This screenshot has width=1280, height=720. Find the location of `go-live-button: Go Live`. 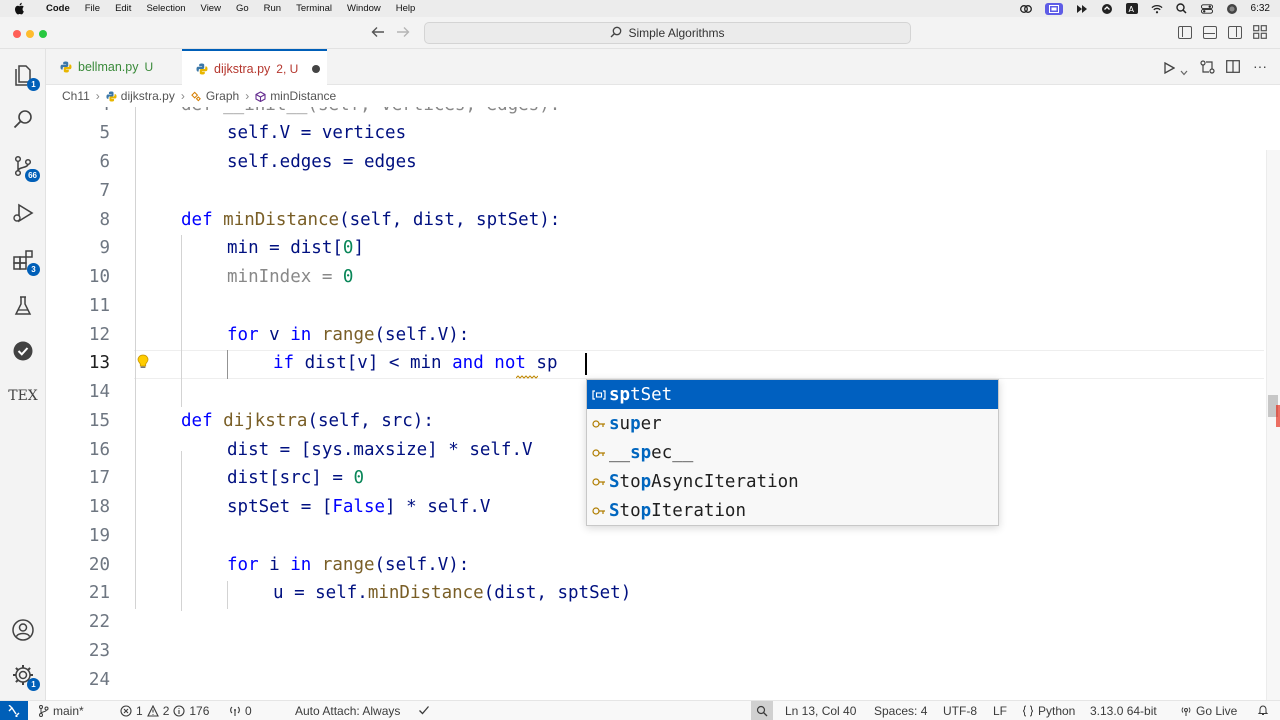

go-live-button: Go Live is located at coordinates (1208, 711).